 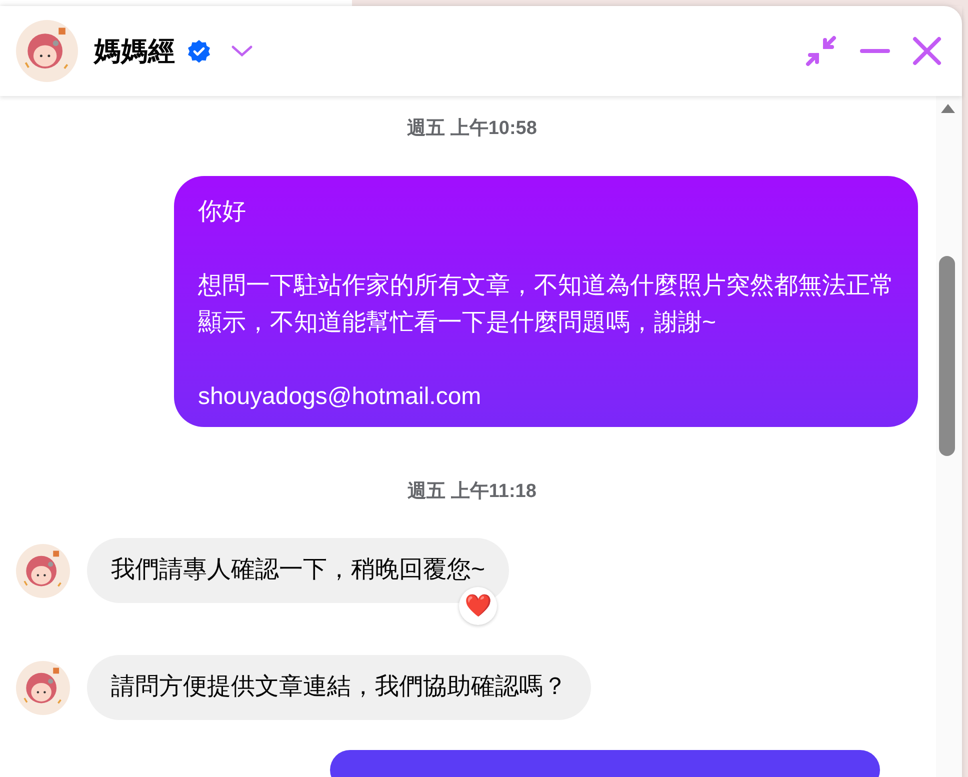 What do you see at coordinates (339, 687) in the screenshot?
I see `received-message-bubble: 請問方便提供文章連結，我們協助確認嗎？` at bounding box center [339, 687].